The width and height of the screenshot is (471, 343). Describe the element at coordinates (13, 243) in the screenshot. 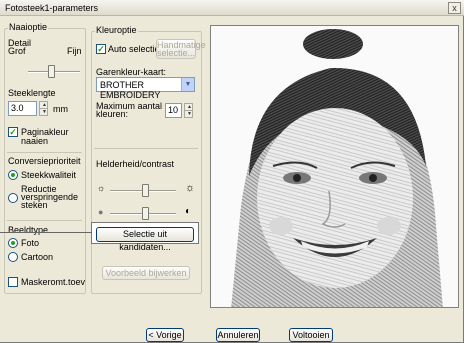

I see `foto-radio` at that location.